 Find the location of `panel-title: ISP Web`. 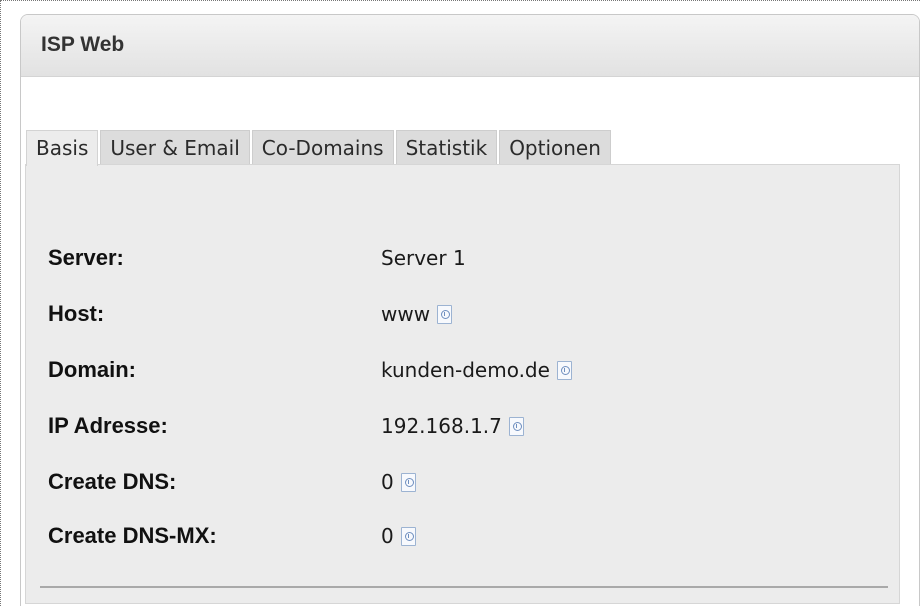

panel-title: ISP Web is located at coordinates (83, 44).